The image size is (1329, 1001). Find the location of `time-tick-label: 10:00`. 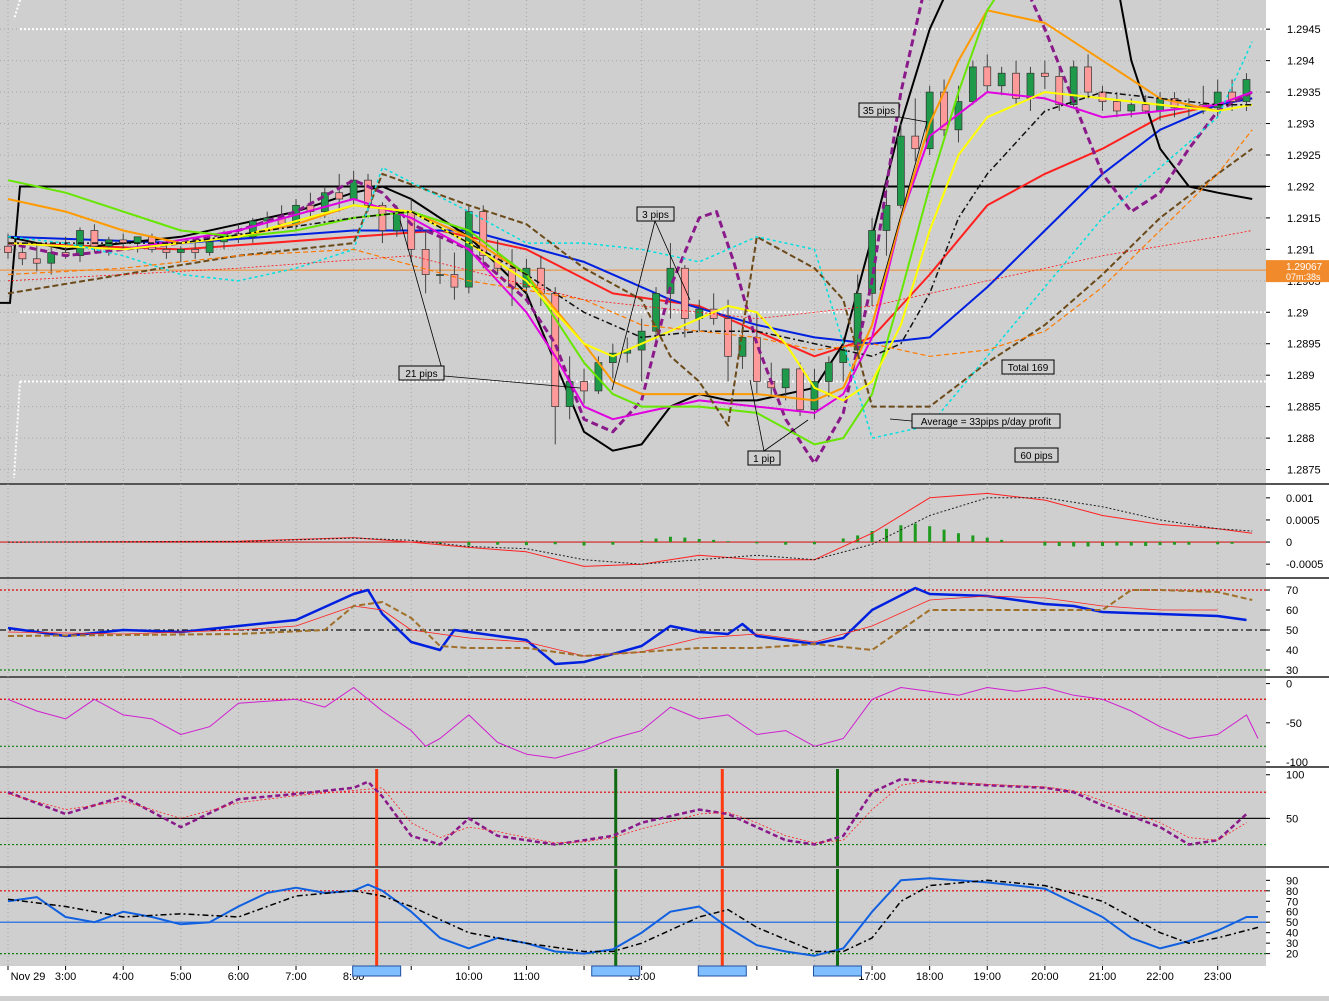

time-tick-label: 10:00 is located at coordinates (469, 977).